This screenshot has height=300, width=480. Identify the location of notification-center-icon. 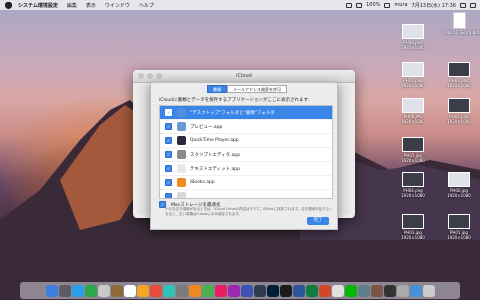
(473, 5).